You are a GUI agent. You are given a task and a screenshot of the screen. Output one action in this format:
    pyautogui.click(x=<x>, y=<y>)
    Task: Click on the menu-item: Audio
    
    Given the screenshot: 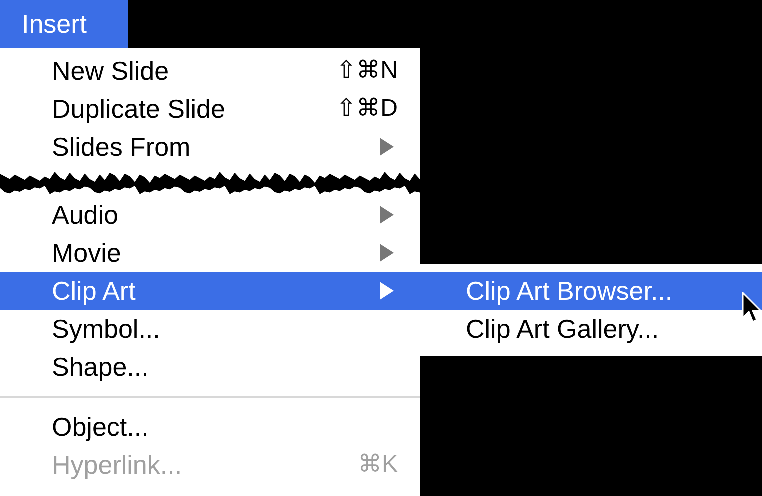 What is the action you would take?
    pyautogui.click(x=210, y=215)
    